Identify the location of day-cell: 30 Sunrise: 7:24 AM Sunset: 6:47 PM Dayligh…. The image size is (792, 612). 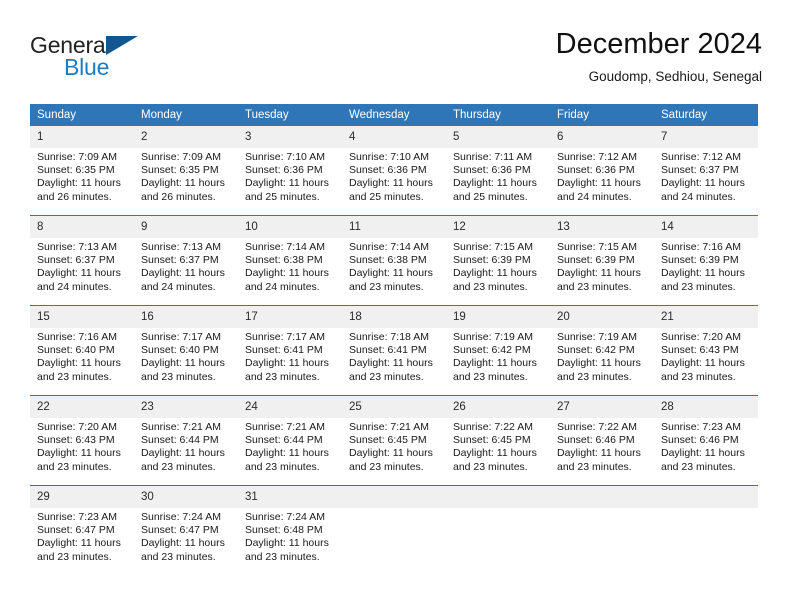
(186, 530).